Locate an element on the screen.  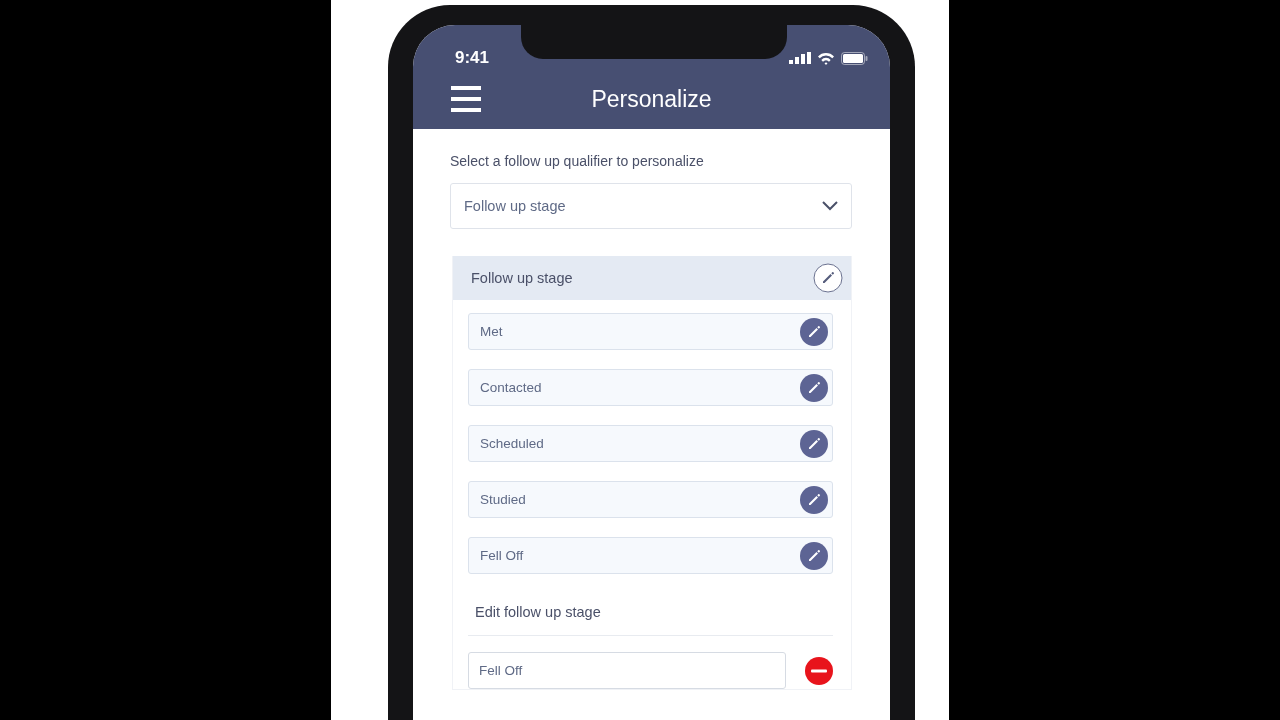
wifi-icon is located at coordinates (826, 58).